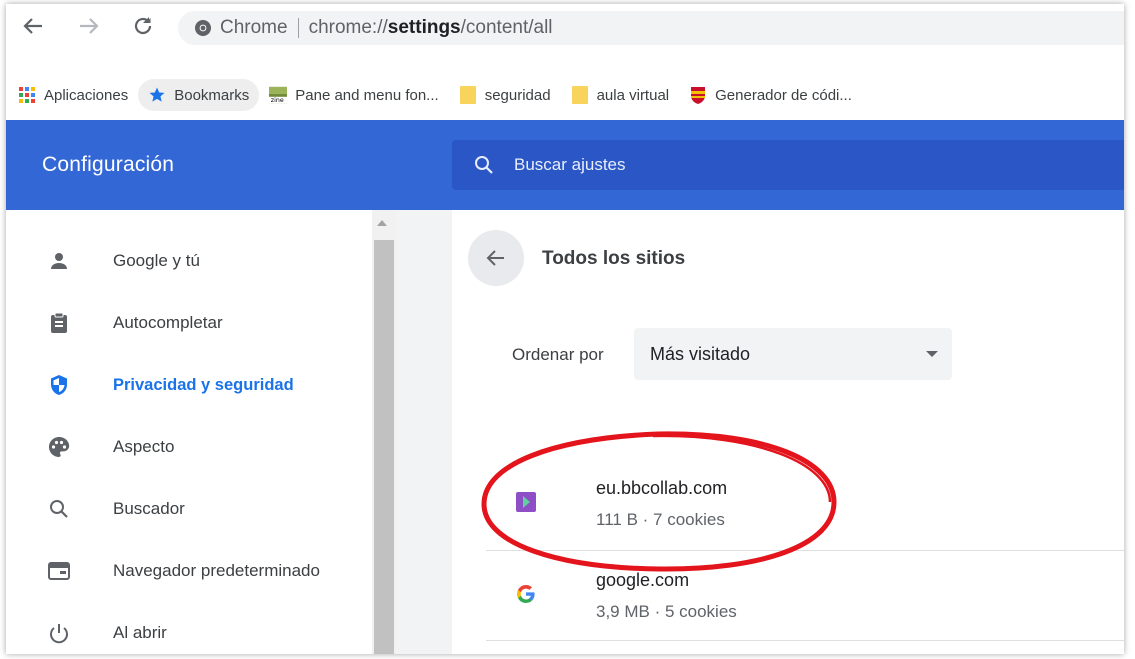 The width and height of the screenshot is (1135, 659). What do you see at coordinates (59, 323) in the screenshot?
I see `clipboard-icon` at bounding box center [59, 323].